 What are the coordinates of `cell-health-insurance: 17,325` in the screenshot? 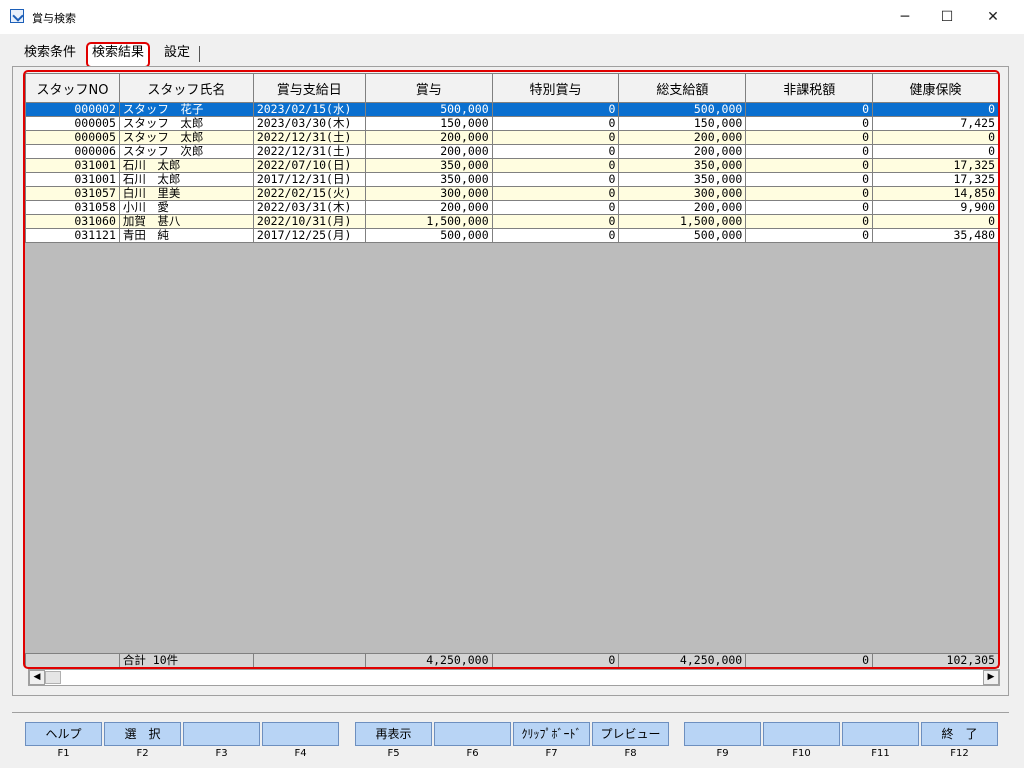 It's located at (935, 179).